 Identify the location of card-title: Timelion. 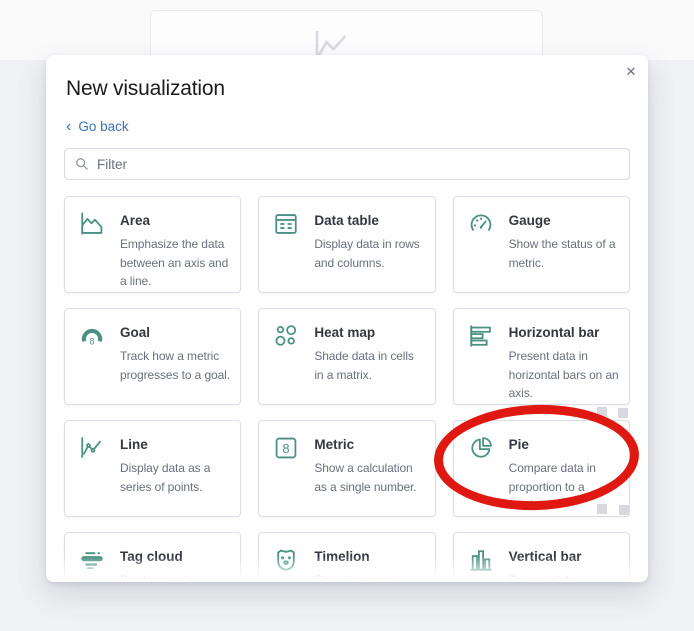
(342, 556).